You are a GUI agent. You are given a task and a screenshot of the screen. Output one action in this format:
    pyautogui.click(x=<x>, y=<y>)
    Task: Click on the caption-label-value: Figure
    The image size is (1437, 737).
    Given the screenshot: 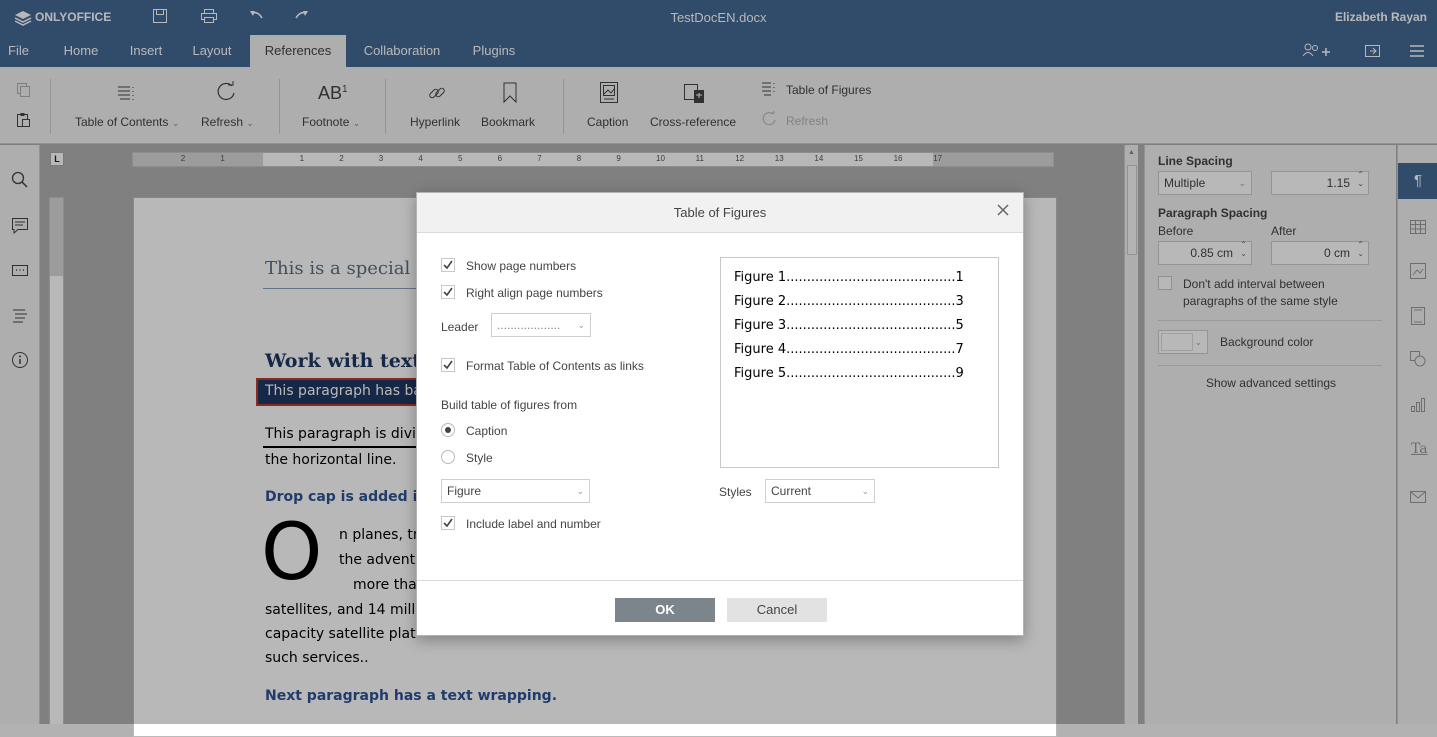 What is the action you would take?
    pyautogui.click(x=464, y=491)
    